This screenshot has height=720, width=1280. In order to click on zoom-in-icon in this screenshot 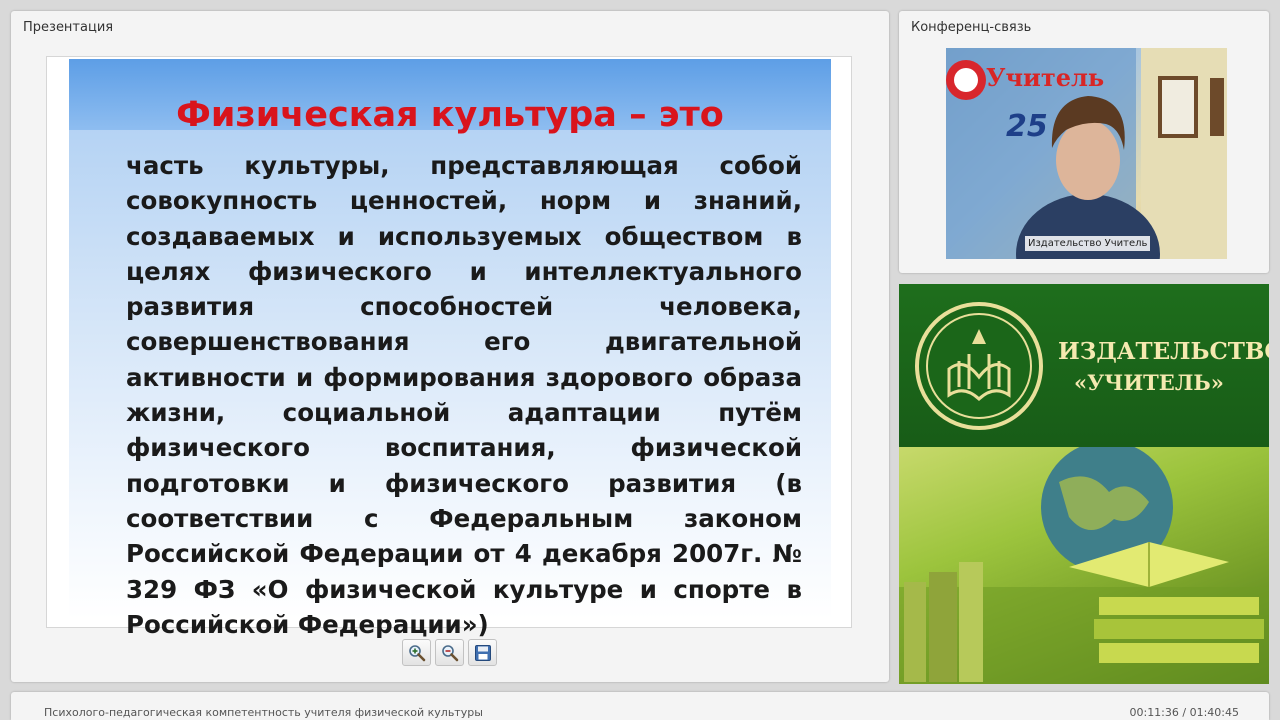, I will do `click(416, 652)`.